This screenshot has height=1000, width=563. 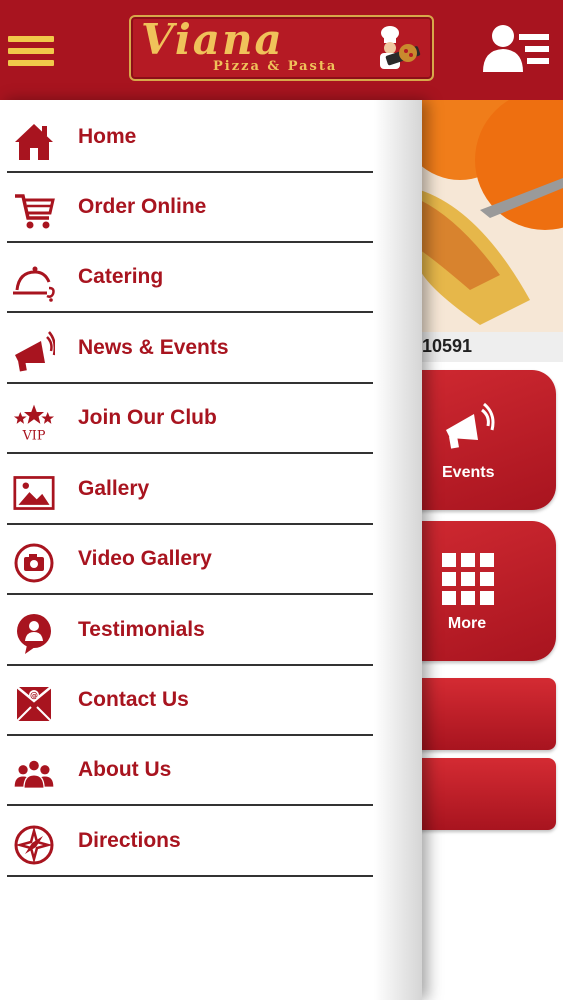 I want to click on menu-item-testimonials: Testimonials, so click(x=190, y=631).